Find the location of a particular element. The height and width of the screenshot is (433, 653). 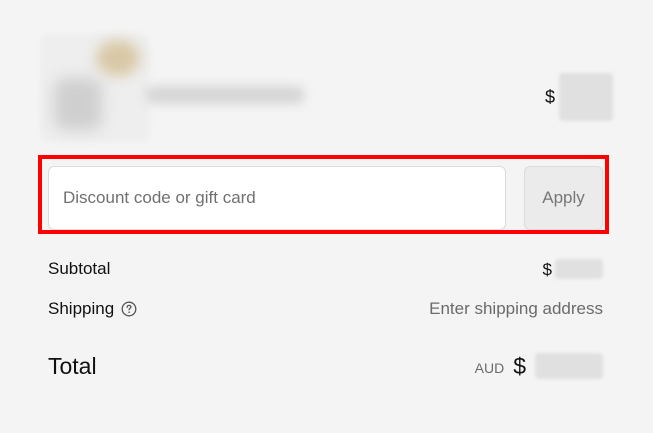

apply-discount-button: Apply is located at coordinates (563, 198).